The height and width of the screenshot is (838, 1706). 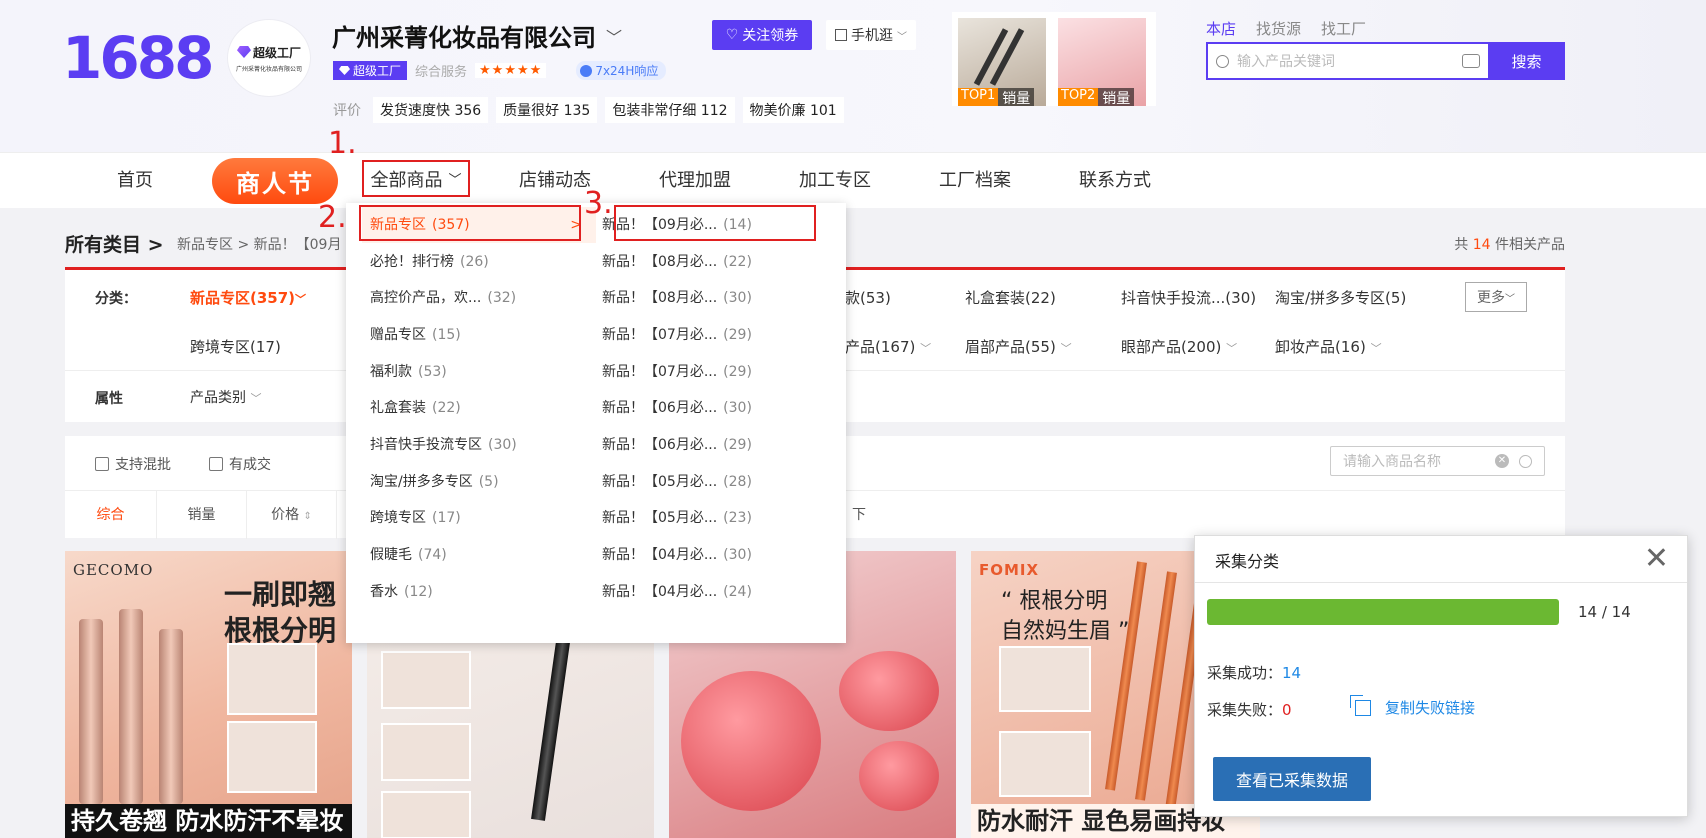 I want to click on dropdown-category-item: 赠品专区 (15), so click(x=403, y=335).